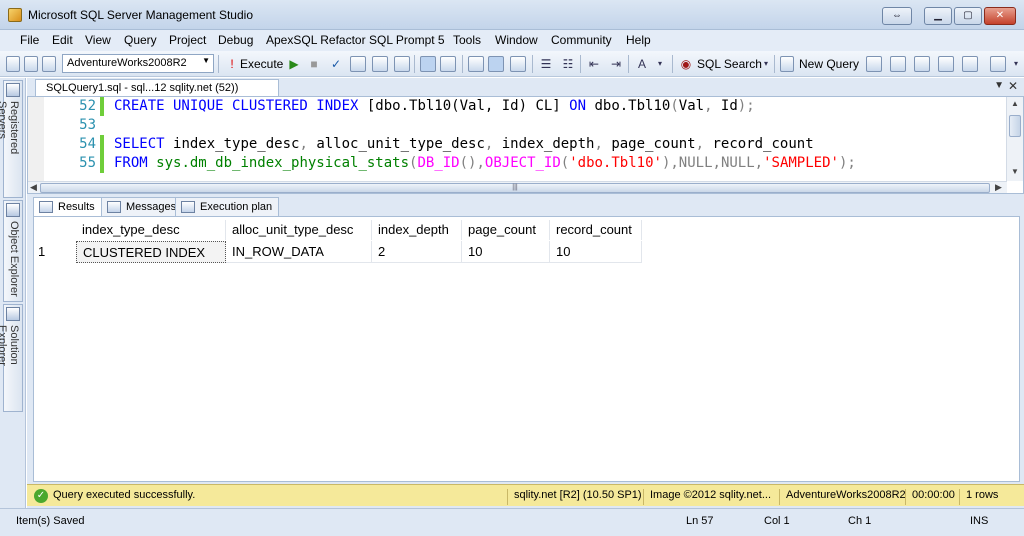 The width and height of the screenshot is (1024, 536). What do you see at coordinates (299, 252) in the screenshot?
I see `table-cell: IN_ROW_DATA` at bounding box center [299, 252].